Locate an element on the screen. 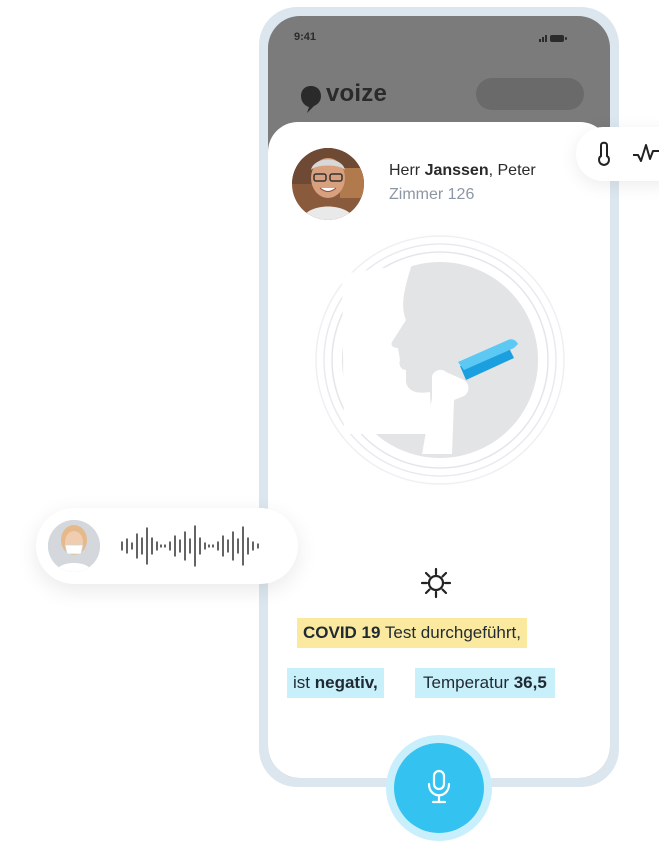  speaking-illustration is located at coordinates (440, 360).